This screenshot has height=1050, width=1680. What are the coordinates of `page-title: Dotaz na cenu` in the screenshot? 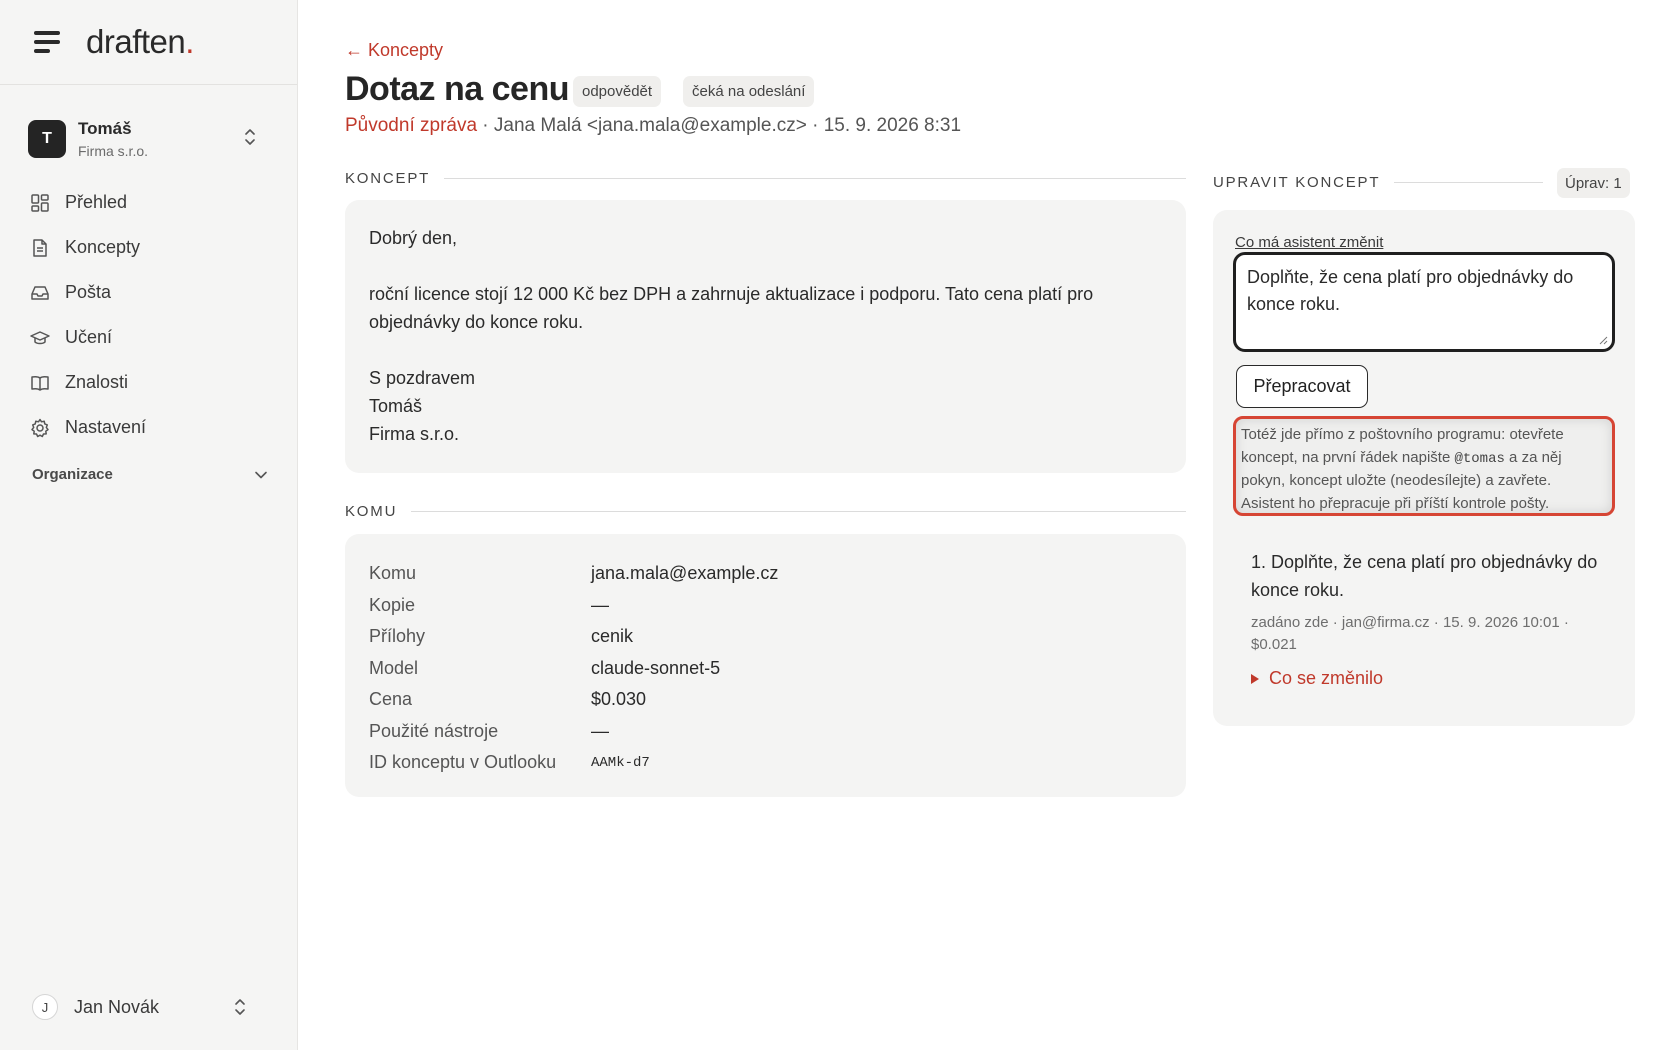 It's located at (457, 89).